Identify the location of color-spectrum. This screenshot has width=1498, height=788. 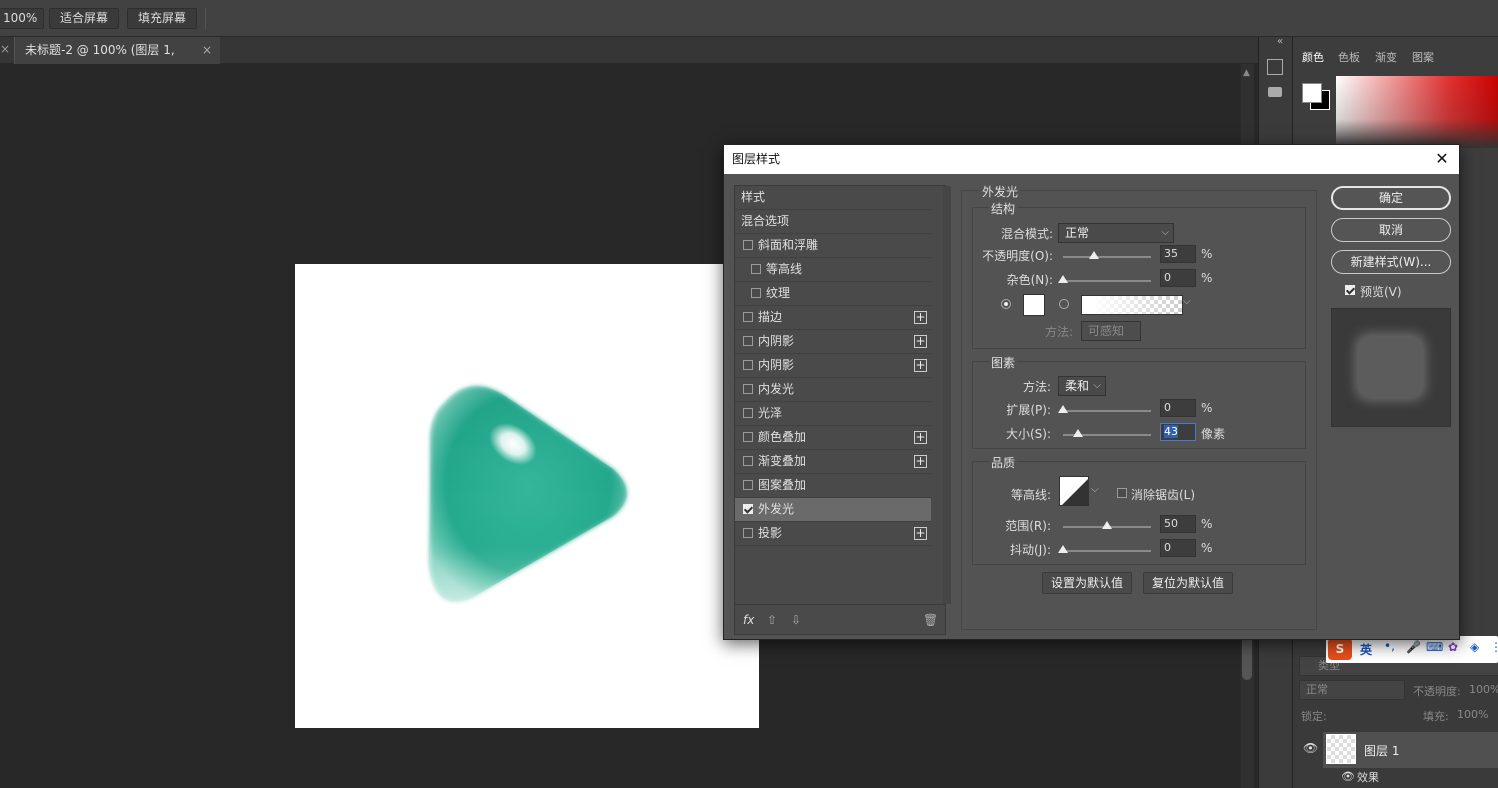
(1417, 112).